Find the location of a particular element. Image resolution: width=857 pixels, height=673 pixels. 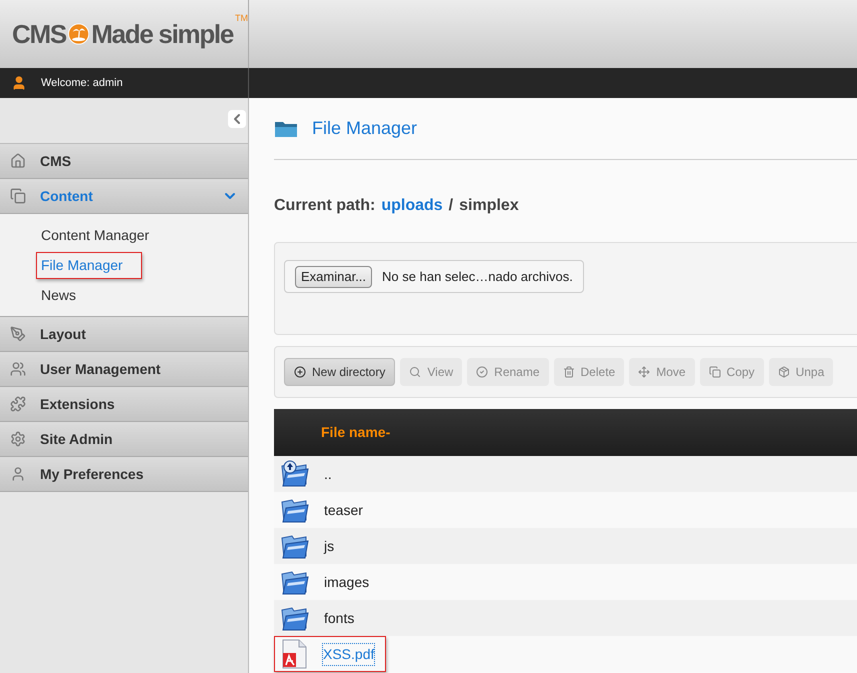

file-input: Examinar... No se han selec…nado archivos. is located at coordinates (434, 276).